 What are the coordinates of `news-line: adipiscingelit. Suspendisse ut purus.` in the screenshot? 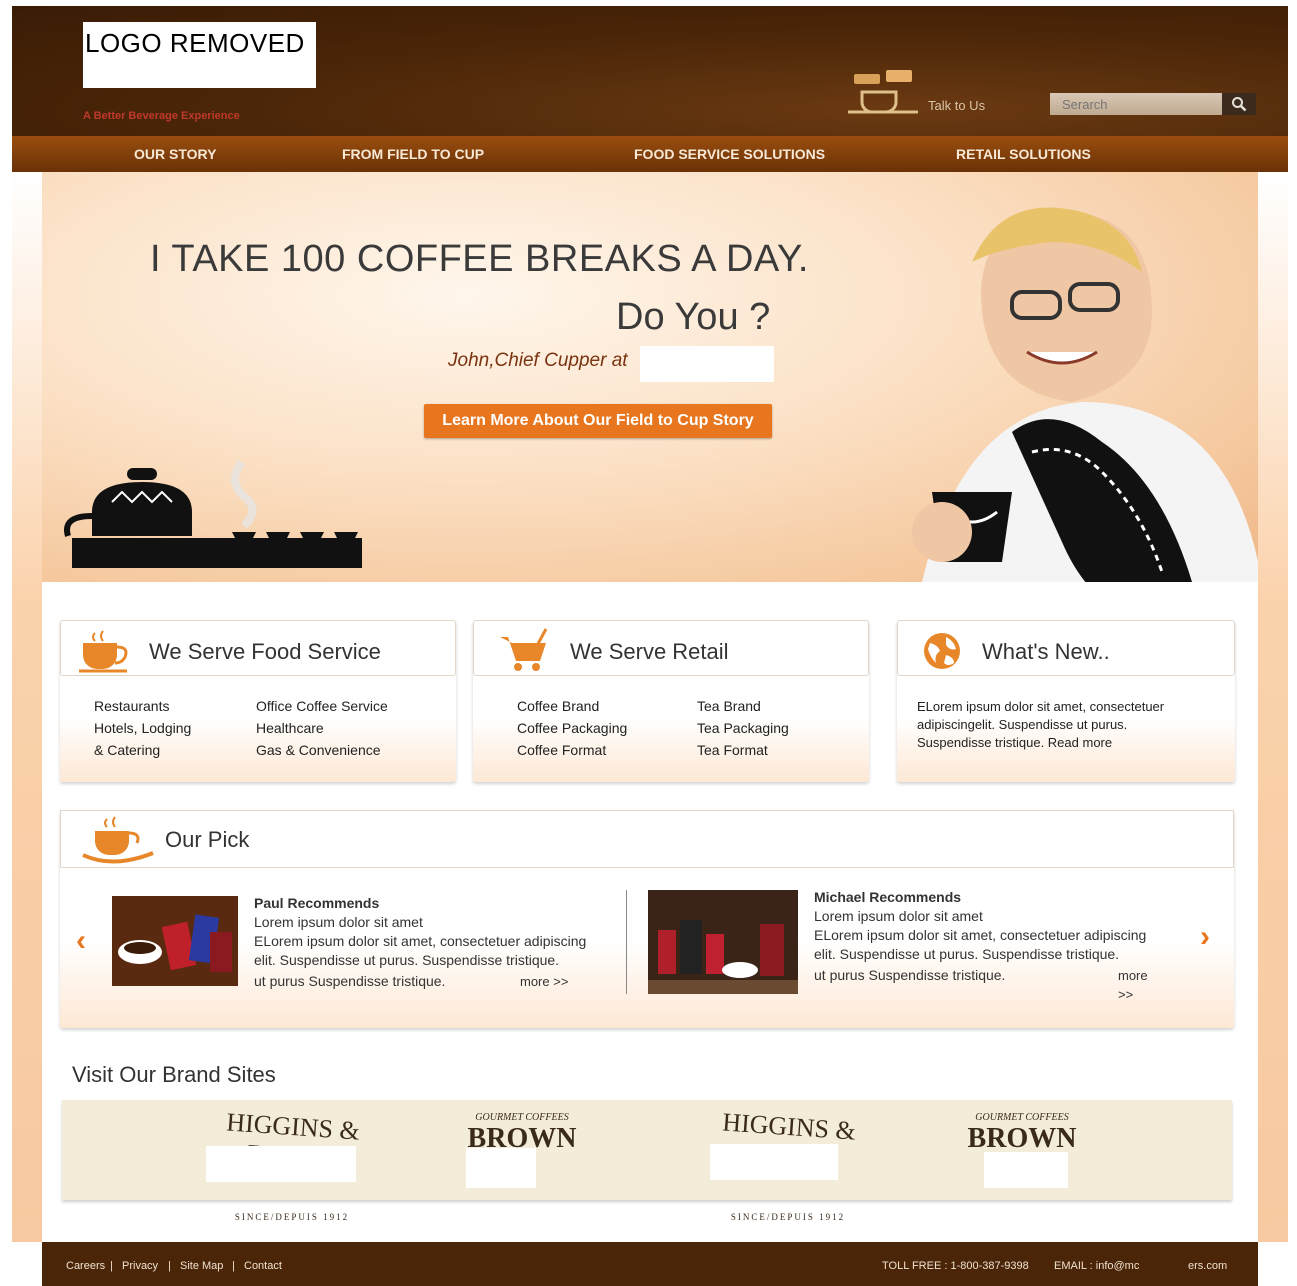 It's located at (1022, 724).